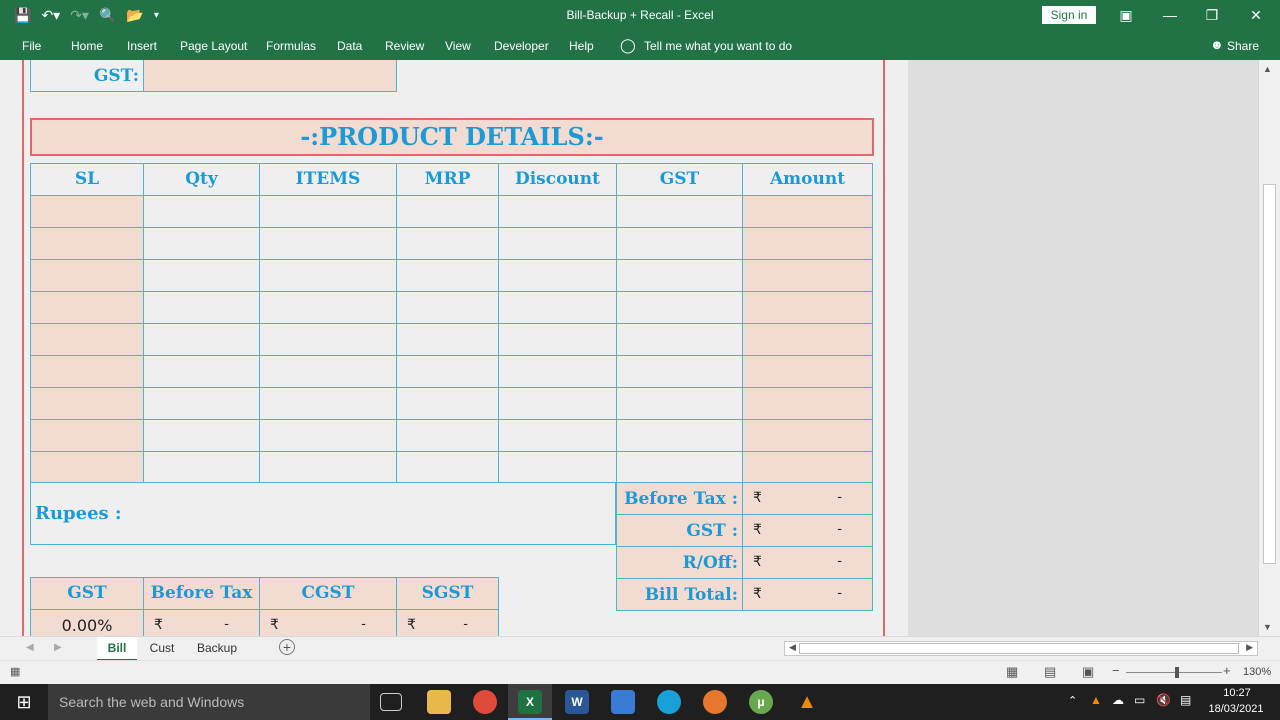 This screenshot has height=720, width=1280. What do you see at coordinates (1267, 69) in the screenshot?
I see `scroll-up-icon: ▲` at bounding box center [1267, 69].